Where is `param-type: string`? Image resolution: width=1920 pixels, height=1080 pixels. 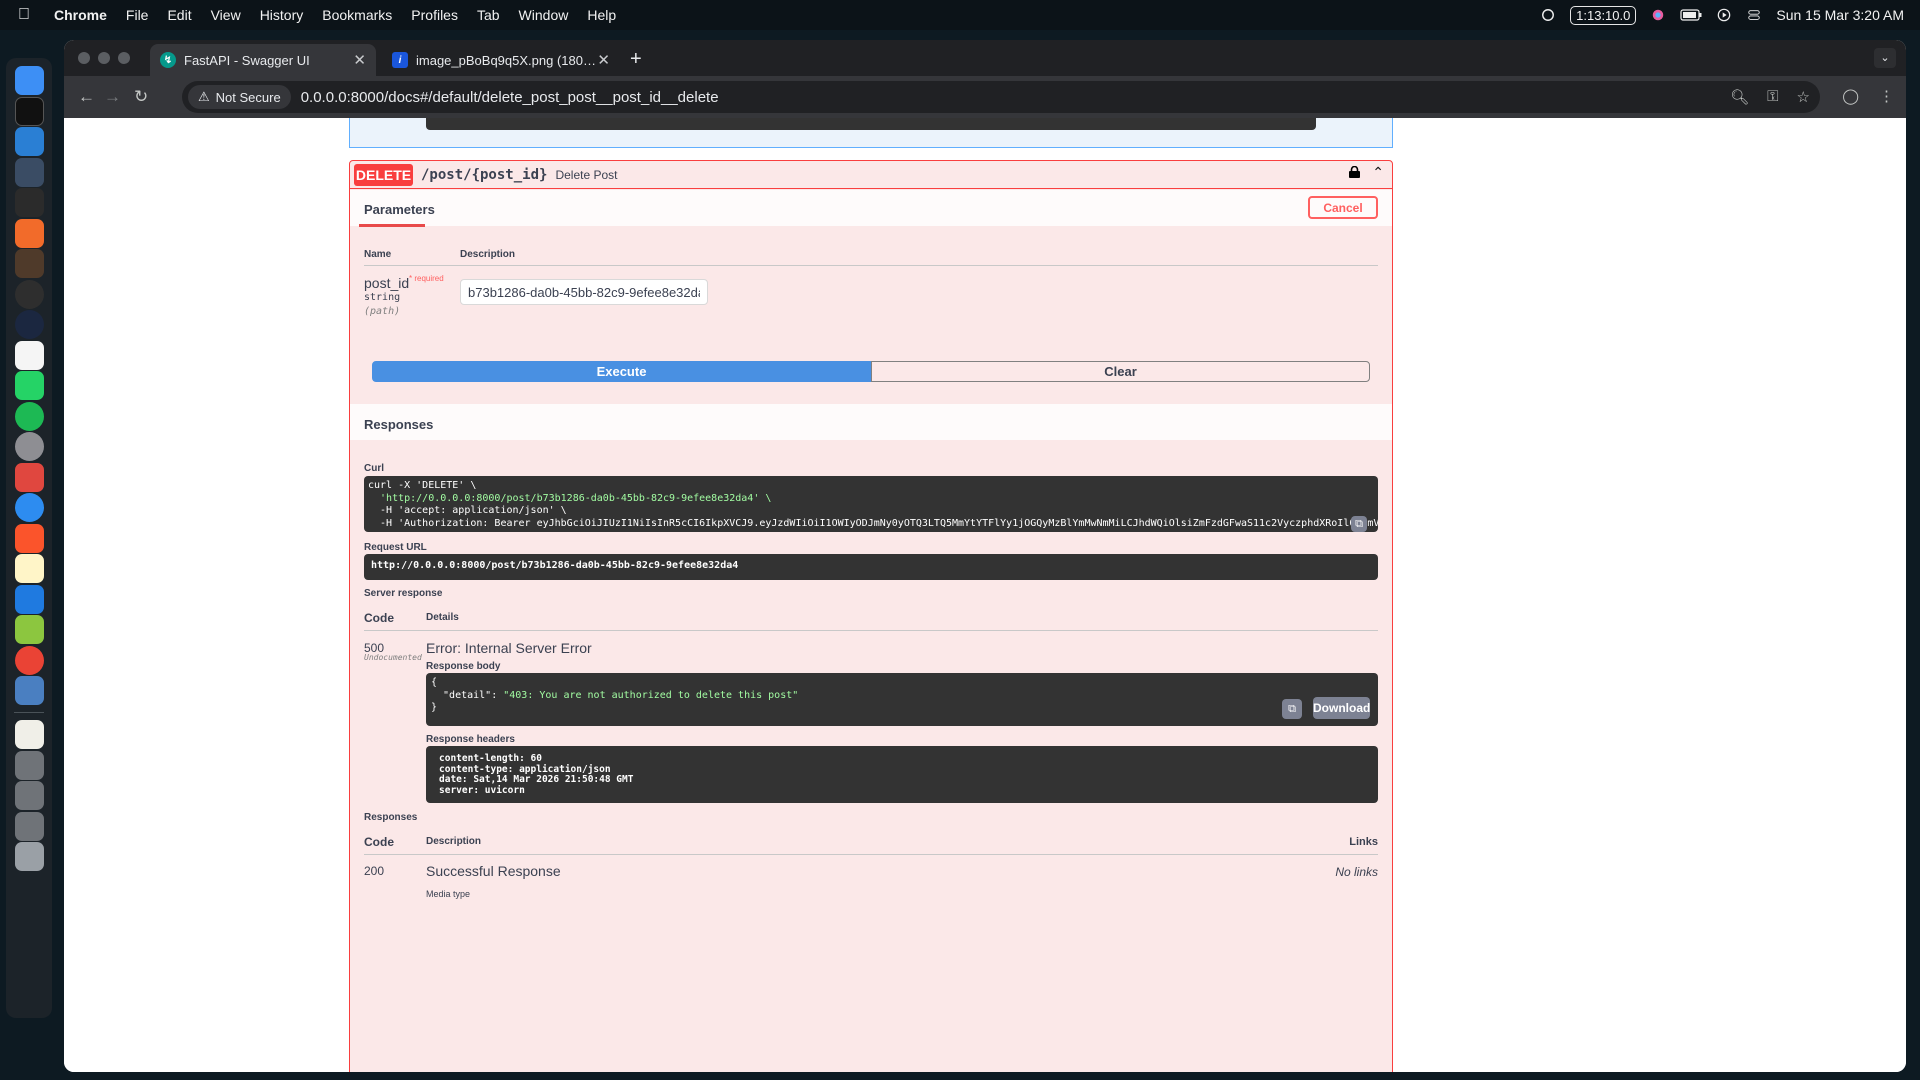 param-type: string is located at coordinates (382, 297).